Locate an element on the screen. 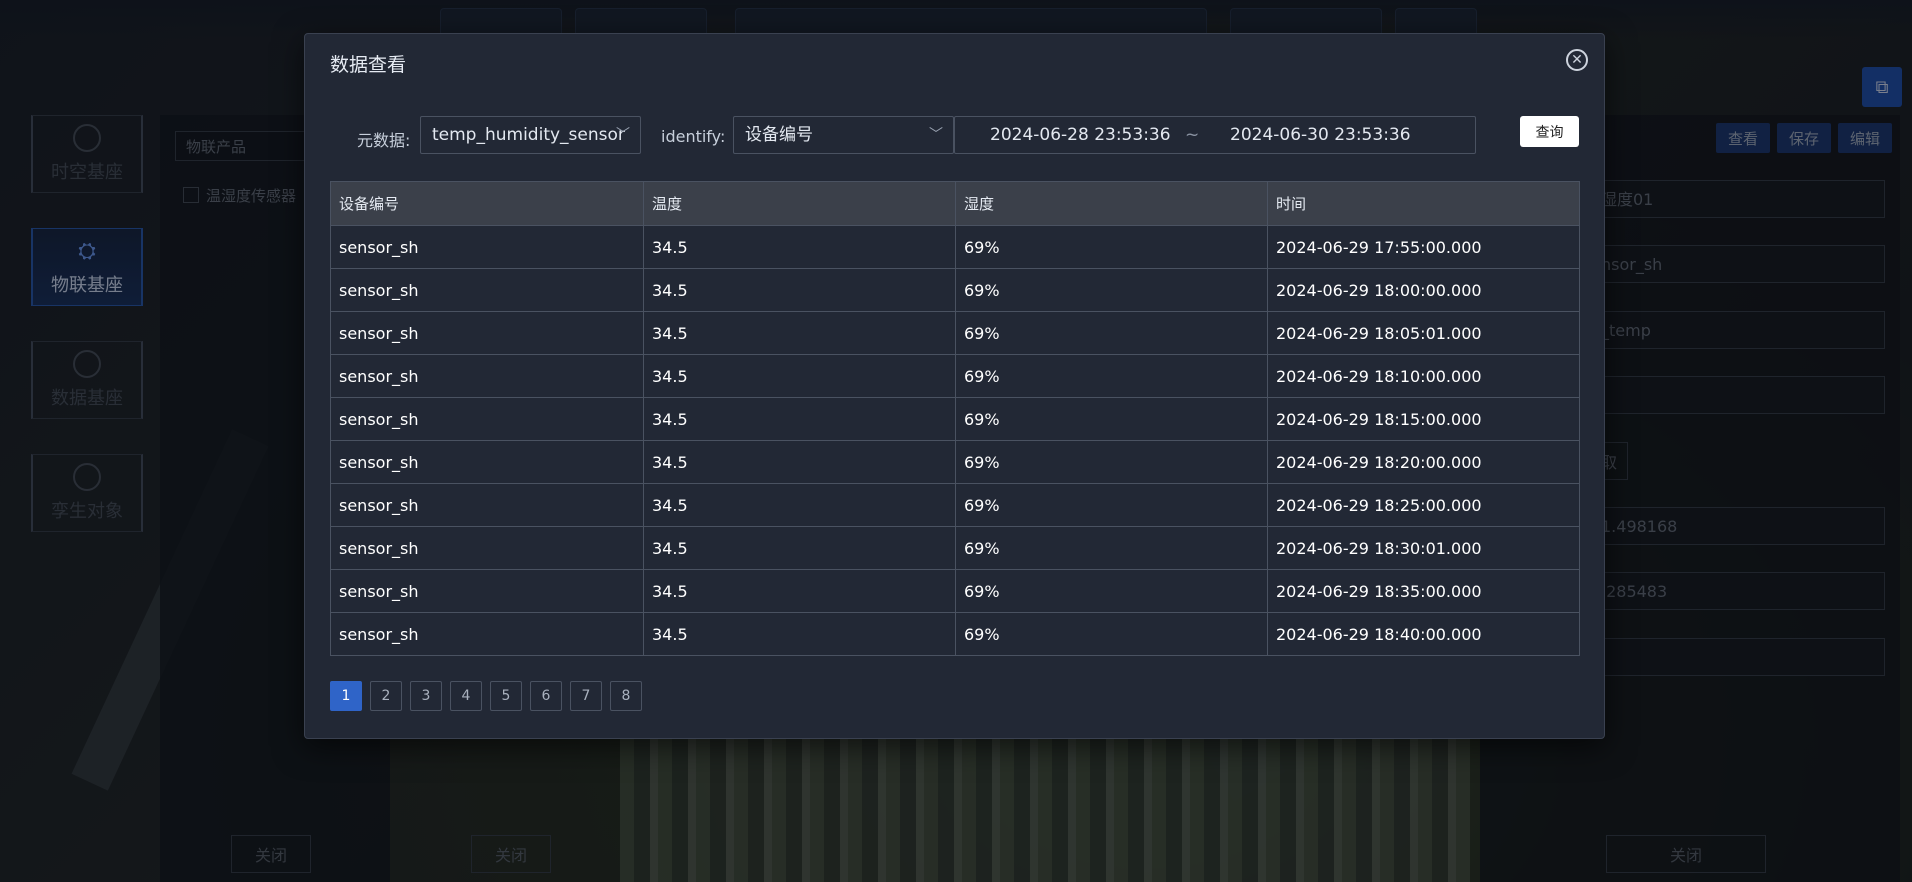 The height and width of the screenshot is (882, 1912). table-row: sensor_sh 34.5 69% 2024-06-29 18:10:00.000 is located at coordinates (955, 376).